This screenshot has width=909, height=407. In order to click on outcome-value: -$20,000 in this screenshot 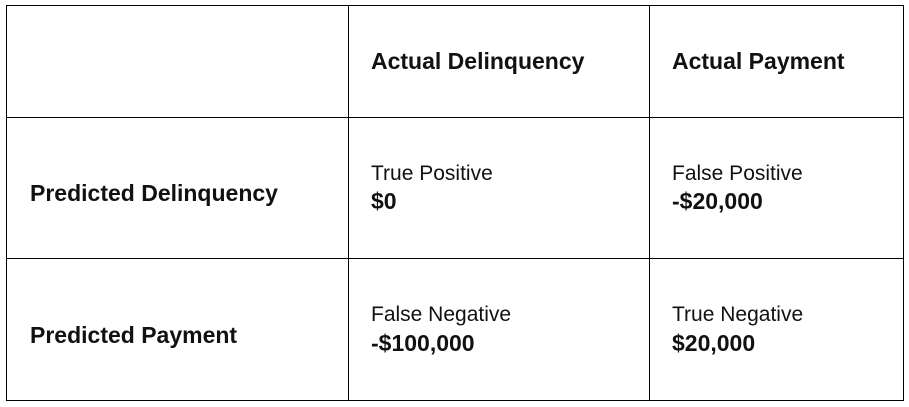, I will do `click(717, 201)`.